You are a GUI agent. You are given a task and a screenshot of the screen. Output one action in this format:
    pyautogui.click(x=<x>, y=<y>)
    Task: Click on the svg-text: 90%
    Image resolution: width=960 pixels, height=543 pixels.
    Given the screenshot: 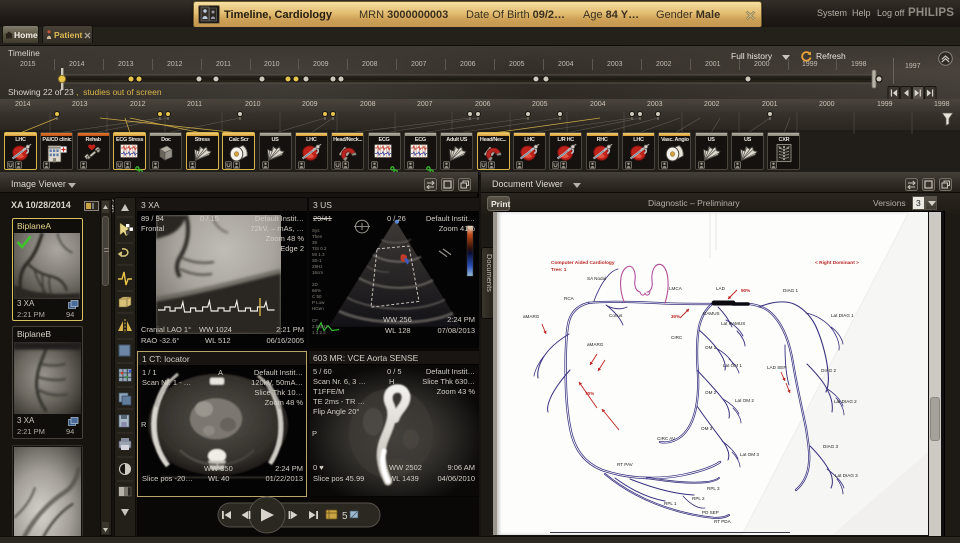 What is the action you would take?
    pyautogui.click(x=745, y=290)
    